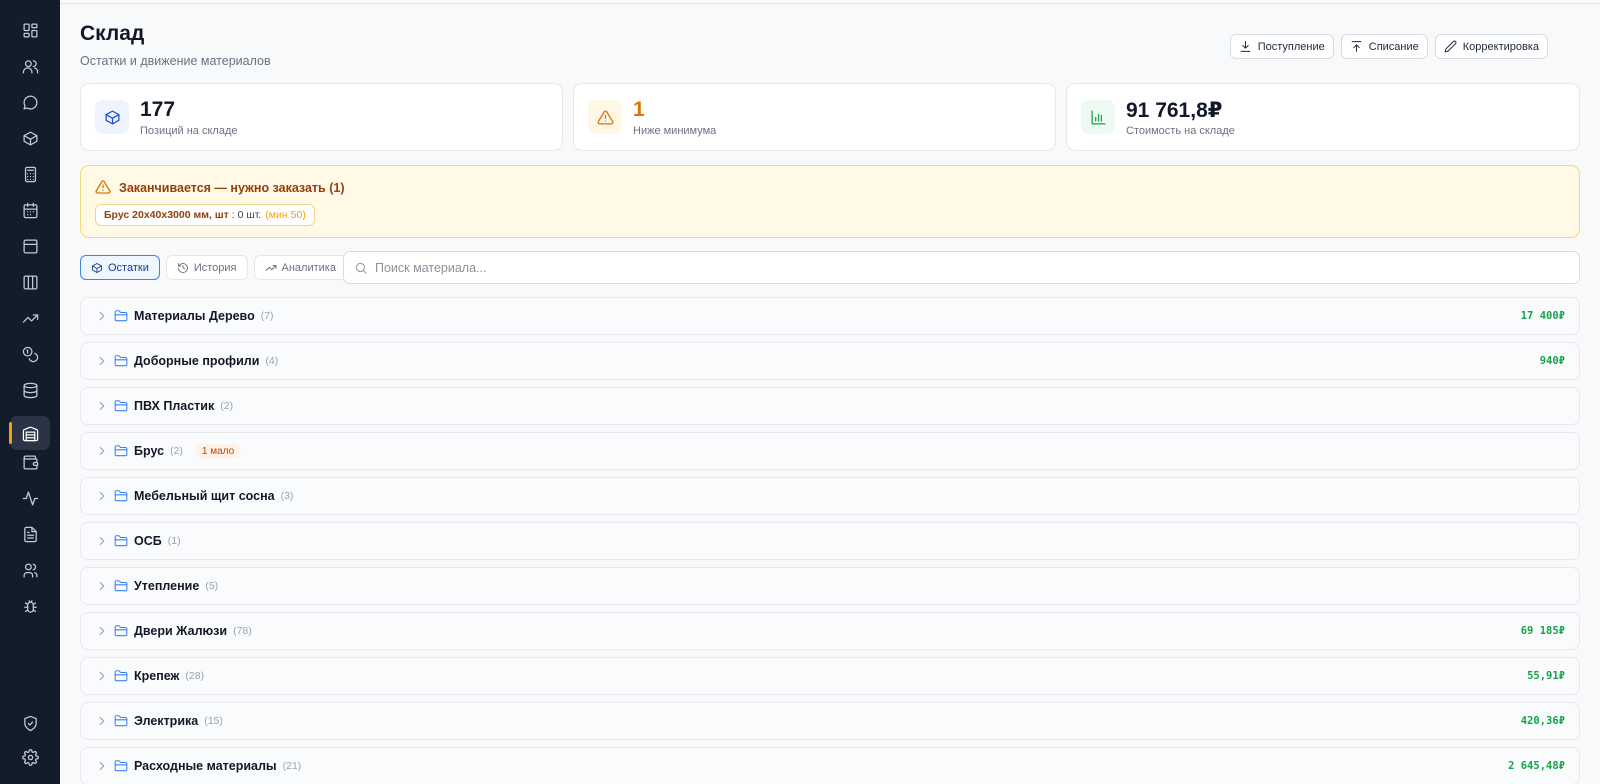 This screenshot has height=784, width=1600. What do you see at coordinates (1552, 361) in the screenshot?
I see `category-value: 940₽` at bounding box center [1552, 361].